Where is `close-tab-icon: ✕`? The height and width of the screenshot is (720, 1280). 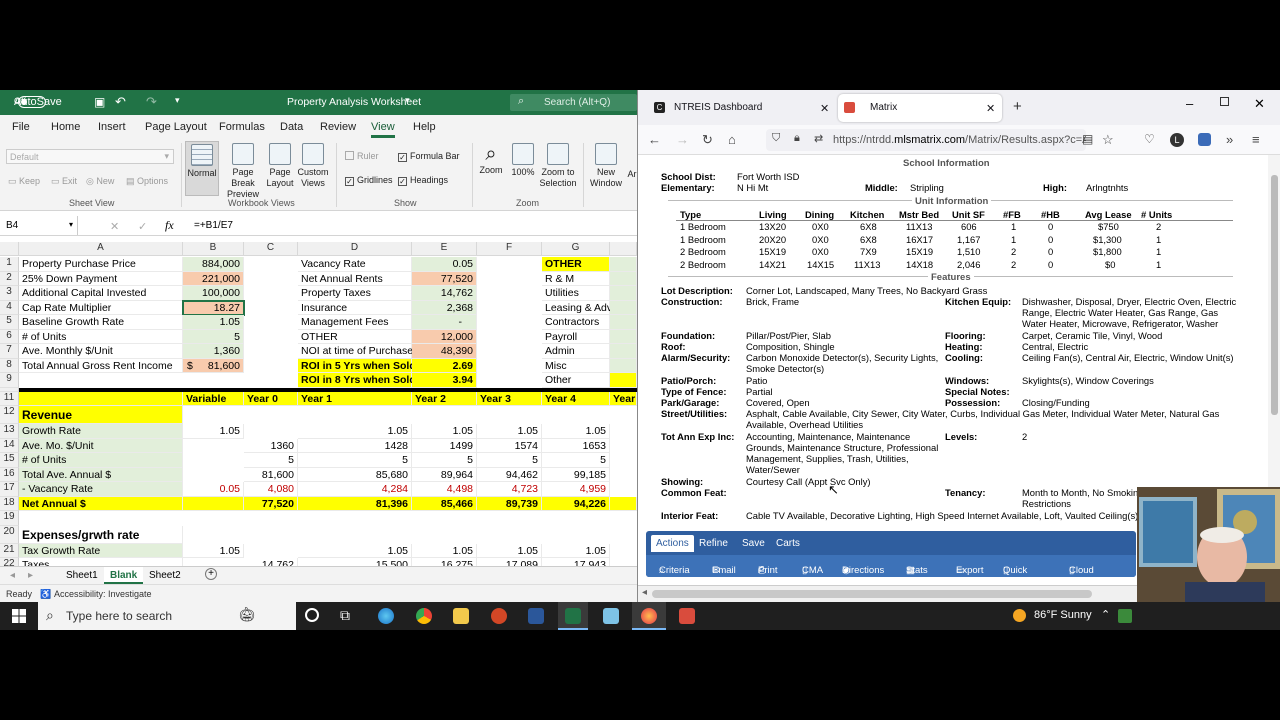 close-tab-icon: ✕ is located at coordinates (824, 108).